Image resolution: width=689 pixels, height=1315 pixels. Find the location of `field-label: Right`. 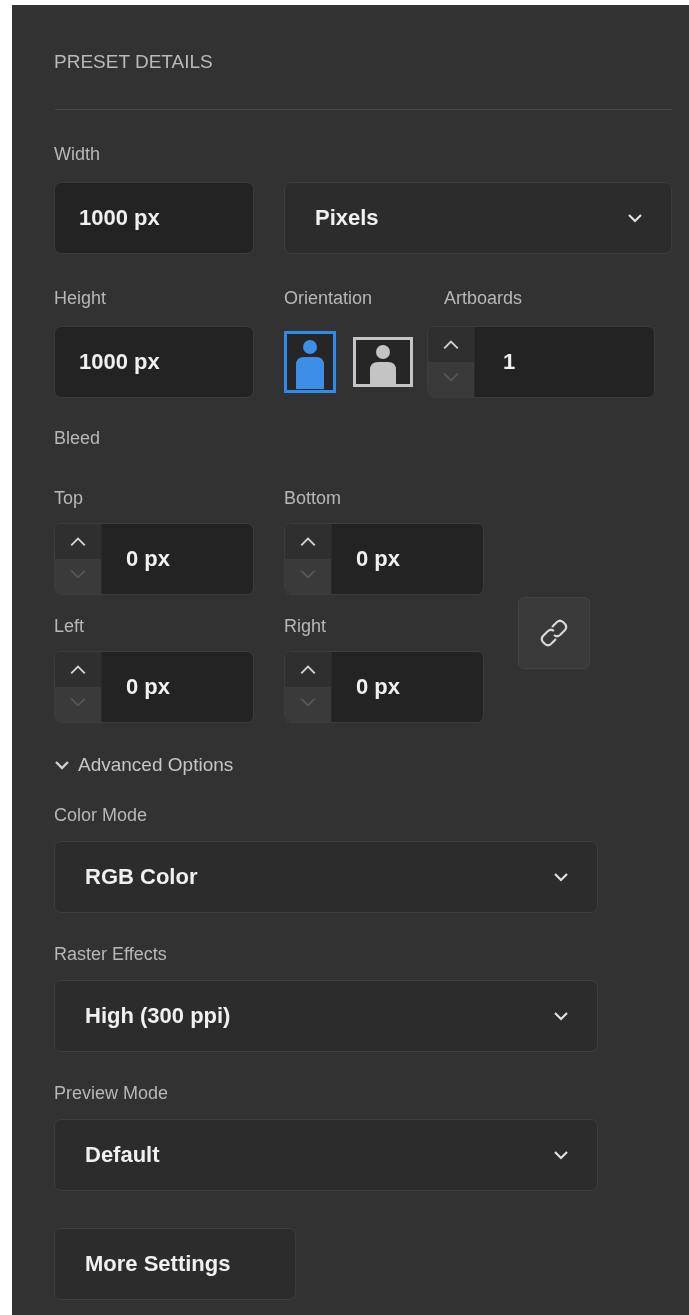

field-label: Right is located at coordinates (306, 626).